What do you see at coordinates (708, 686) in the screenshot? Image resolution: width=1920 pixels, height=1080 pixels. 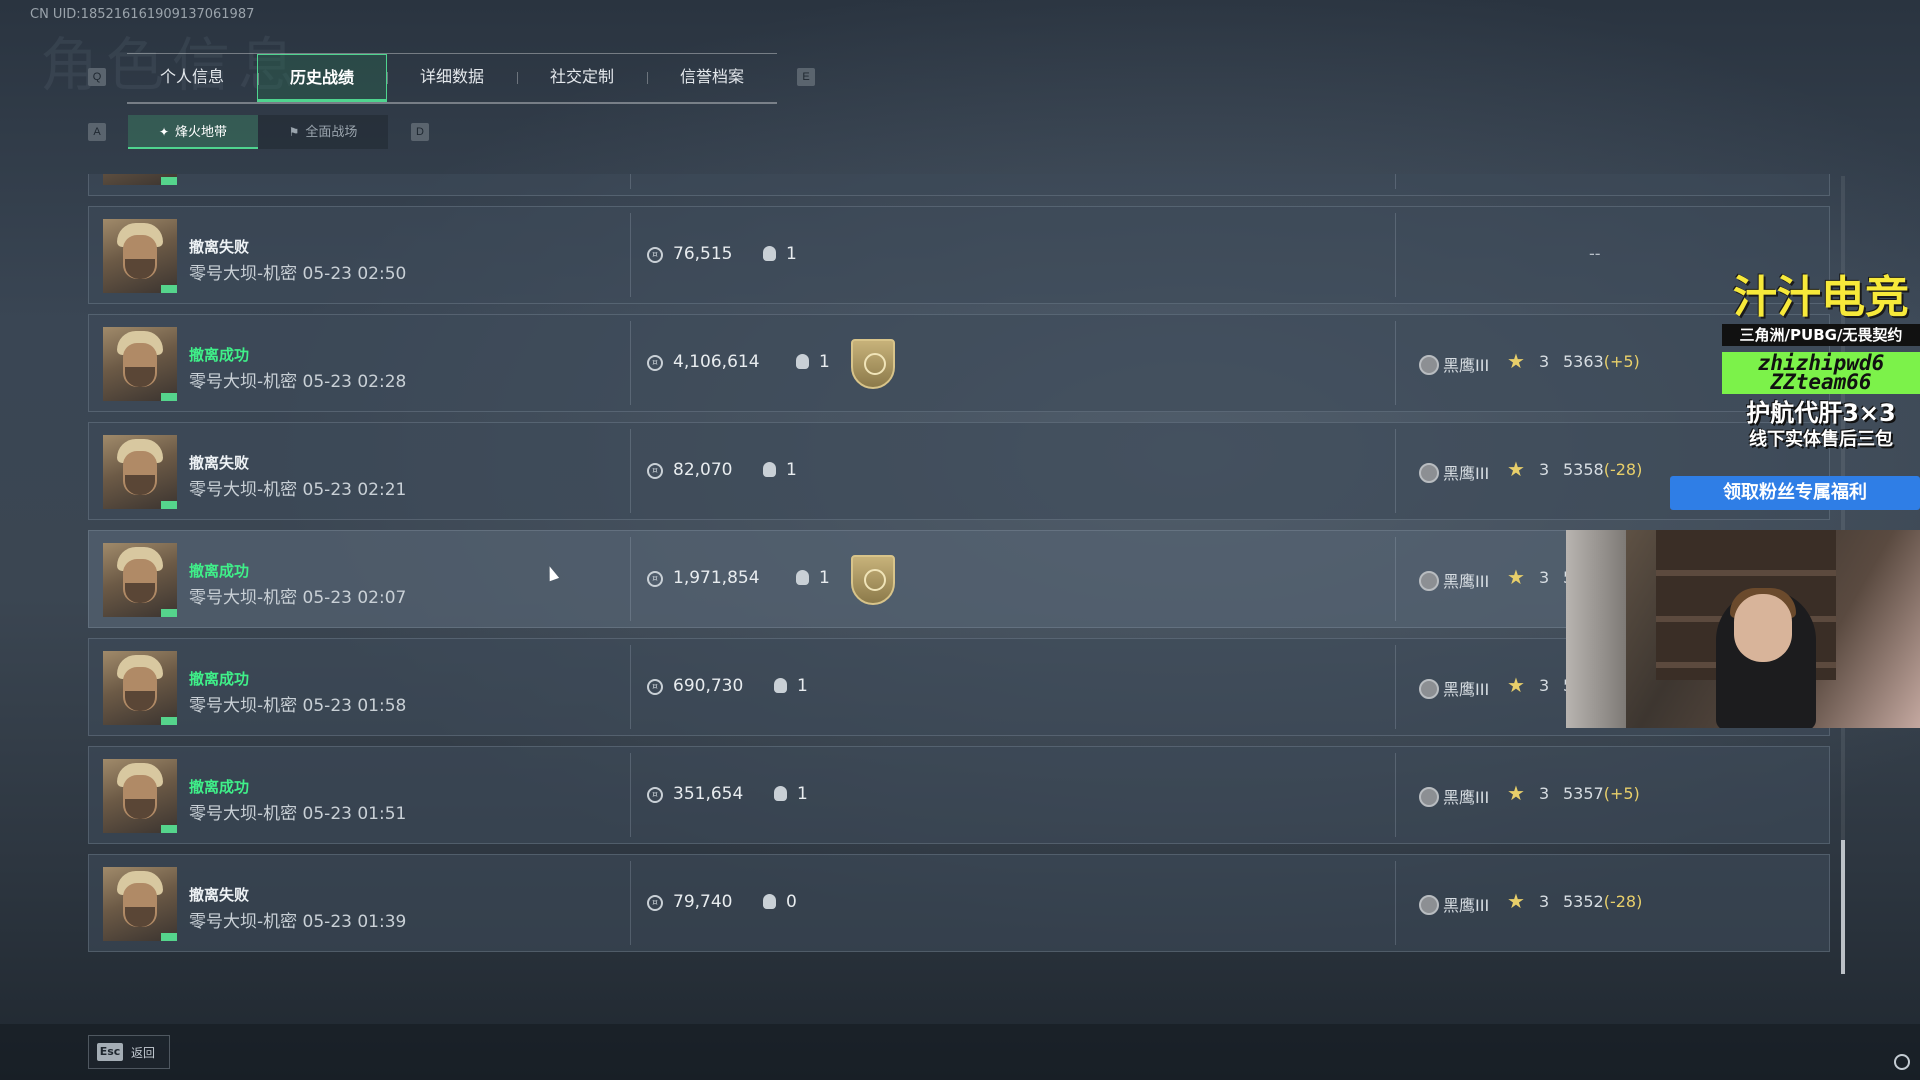 I see `extracted-value: 690,730` at bounding box center [708, 686].